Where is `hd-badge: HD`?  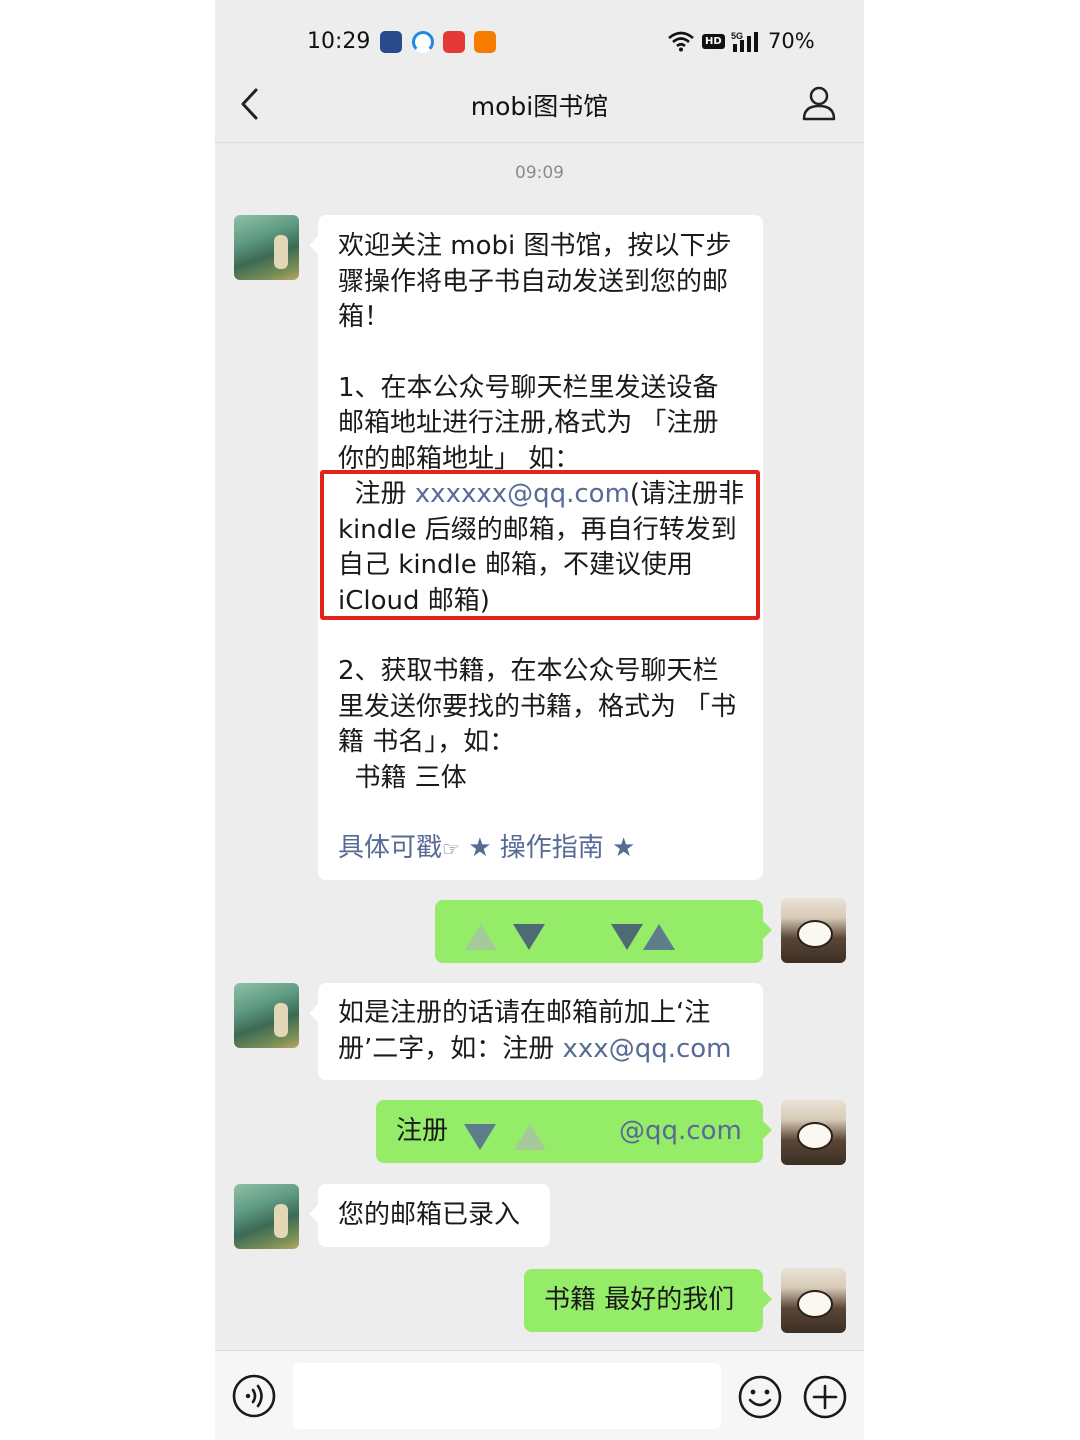
hd-badge: HD is located at coordinates (713, 41).